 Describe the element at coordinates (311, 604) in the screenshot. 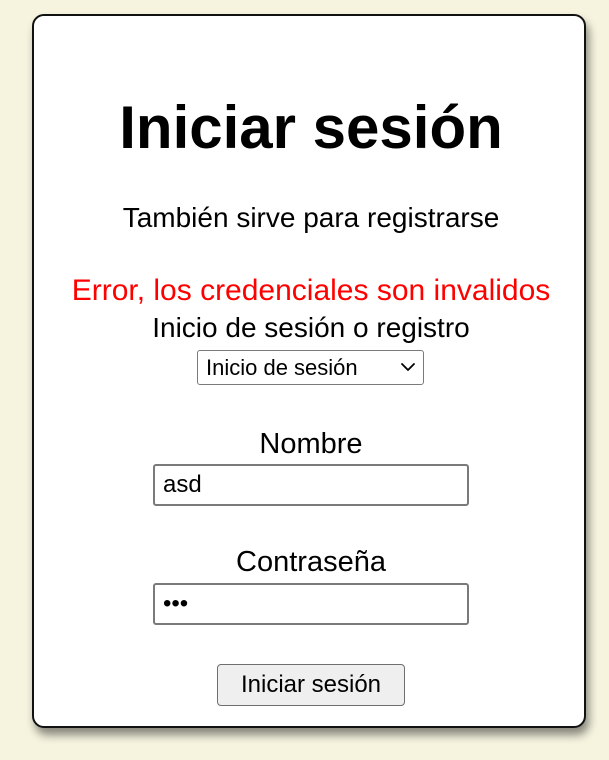

I see `password-field` at that location.